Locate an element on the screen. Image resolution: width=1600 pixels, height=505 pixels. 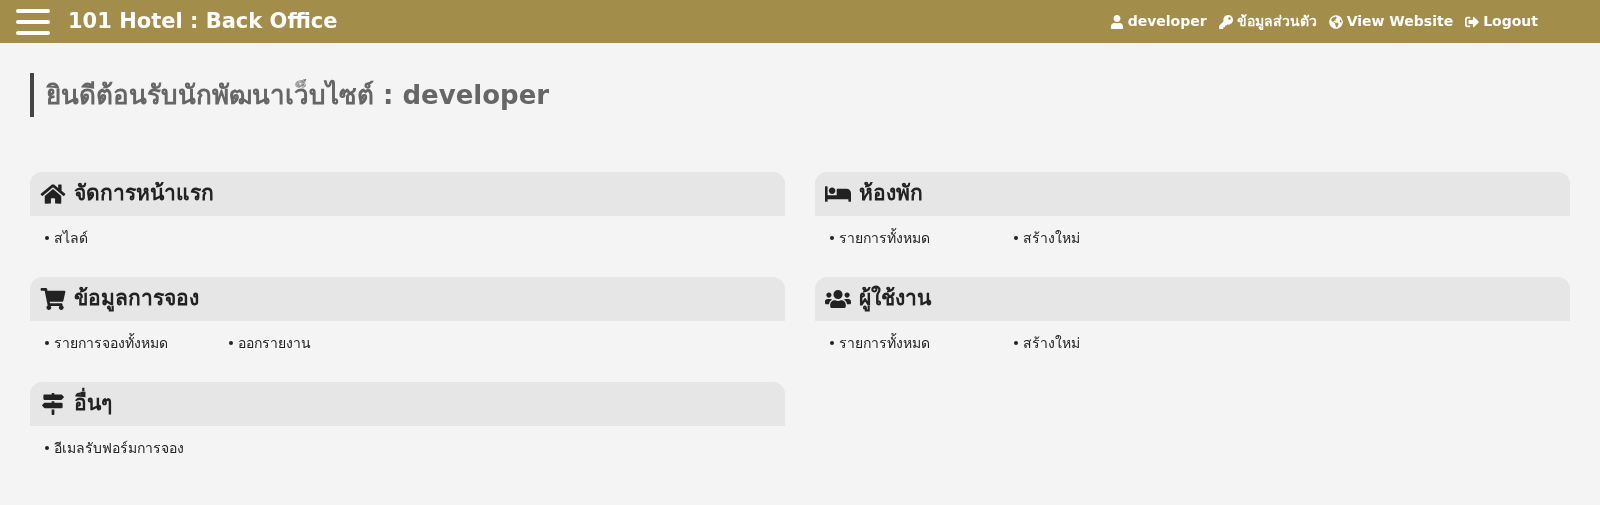
nav-link-text: ข้อมูลส่วนตัว is located at coordinates (1276, 22).